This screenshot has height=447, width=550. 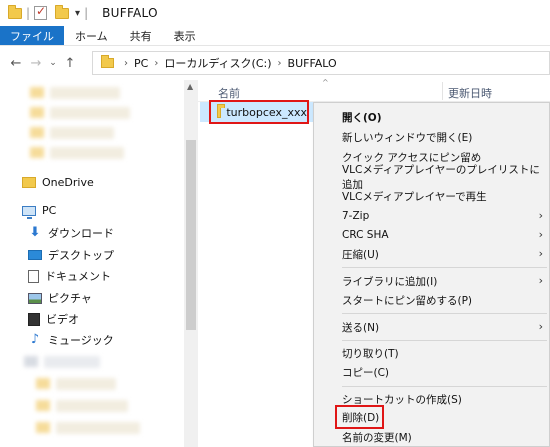 What do you see at coordinates (356, 216) in the screenshot?
I see `menu-item-label: 7-Zip` at bounding box center [356, 216].